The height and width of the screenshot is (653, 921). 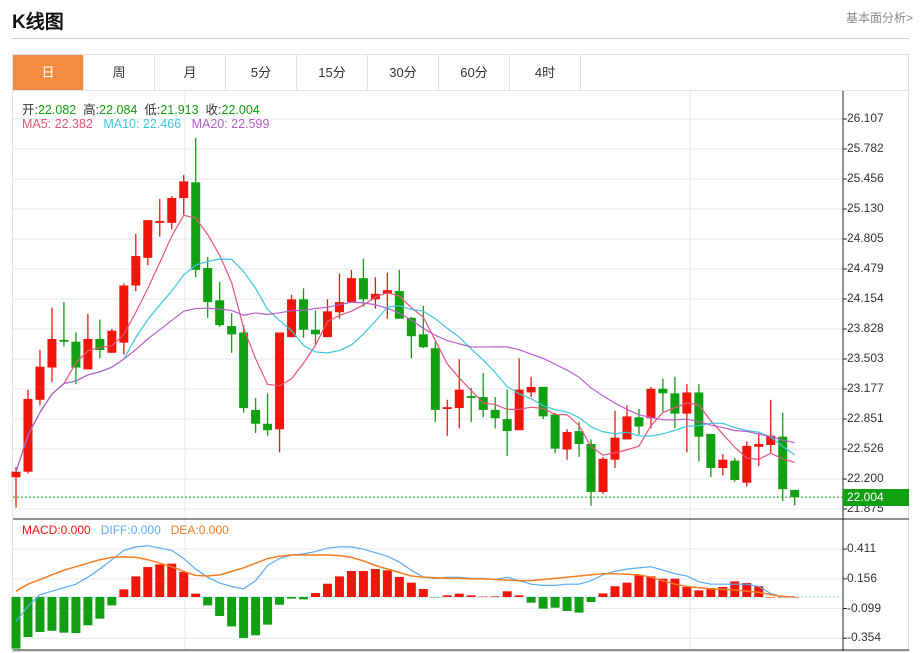 I want to click on macd-tick-label: -0.099, so click(x=864, y=607).